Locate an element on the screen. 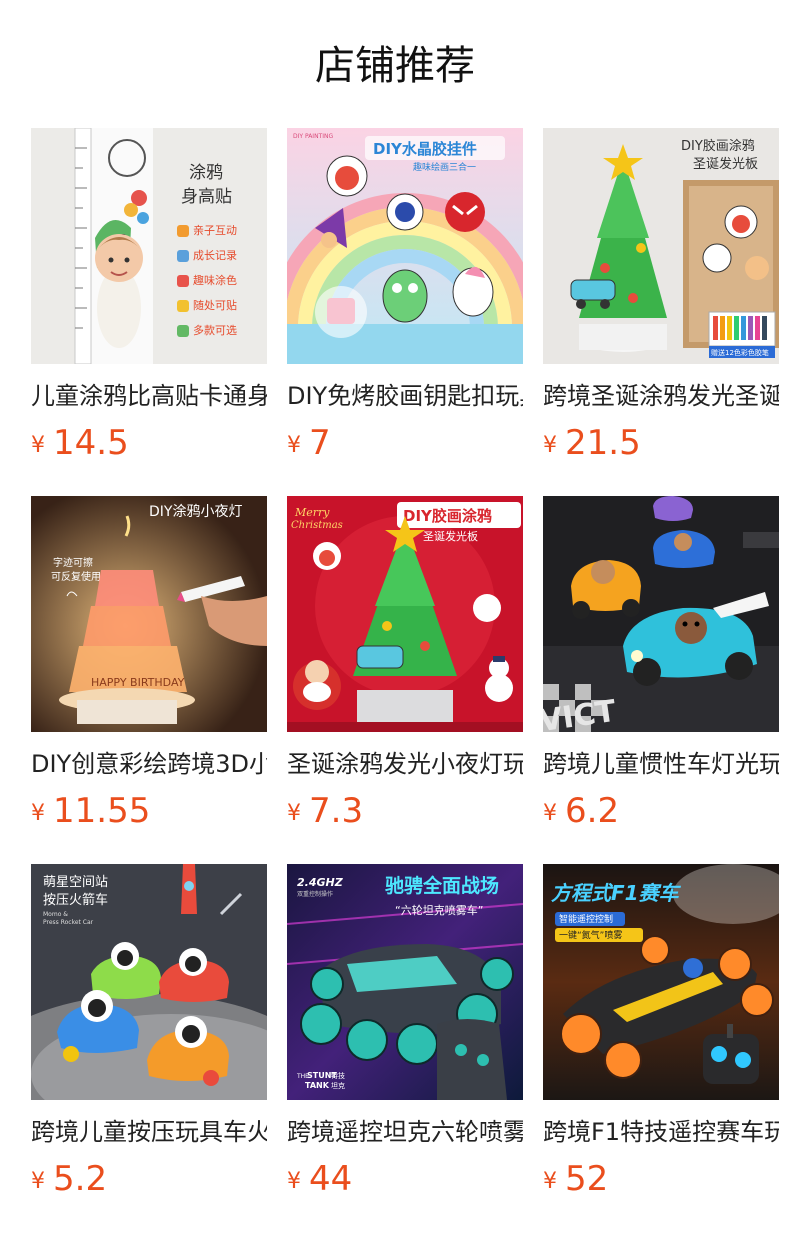  svg-text: 按压火箭车 is located at coordinates (75, 900).